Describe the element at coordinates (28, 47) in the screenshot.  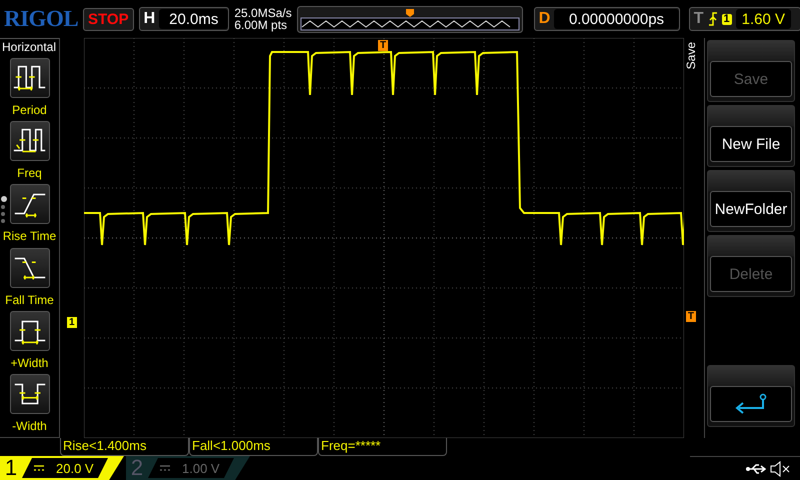
I see `menu-title: Horizontal` at that location.